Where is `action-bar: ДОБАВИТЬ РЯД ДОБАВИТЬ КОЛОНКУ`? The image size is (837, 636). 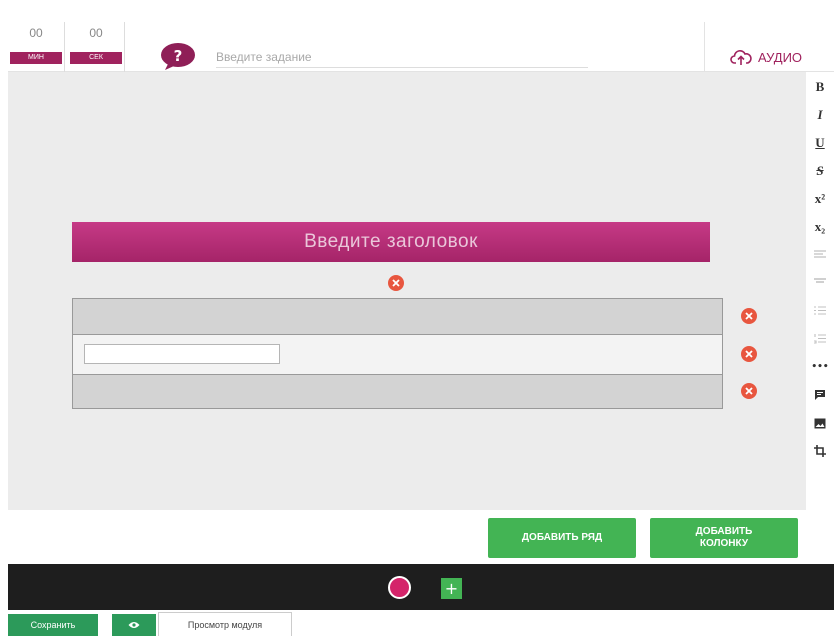 action-bar: ДОБАВИТЬ РЯД ДОБАВИТЬ КОЛОНКУ is located at coordinates (421, 537).